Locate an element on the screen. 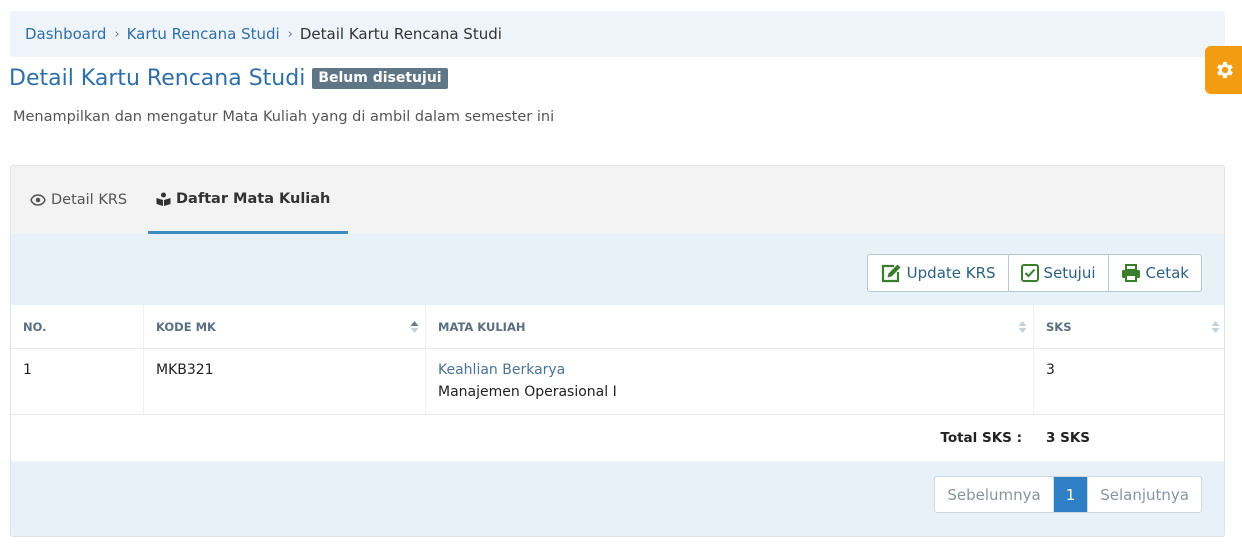  total-sks-label: Total SKS : is located at coordinates (981, 438).